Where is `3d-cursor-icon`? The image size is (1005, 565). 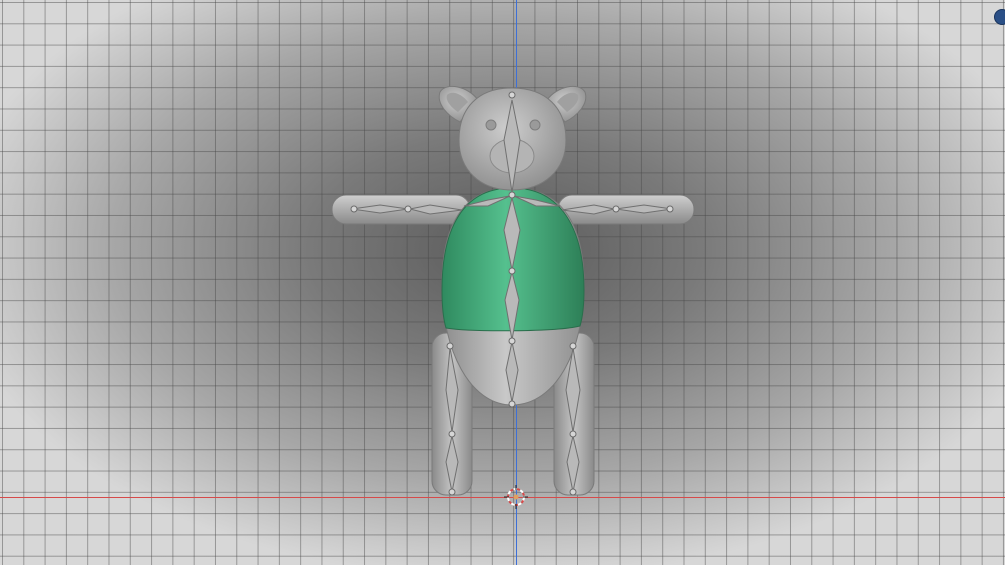 3d-cursor-icon is located at coordinates (516, 497).